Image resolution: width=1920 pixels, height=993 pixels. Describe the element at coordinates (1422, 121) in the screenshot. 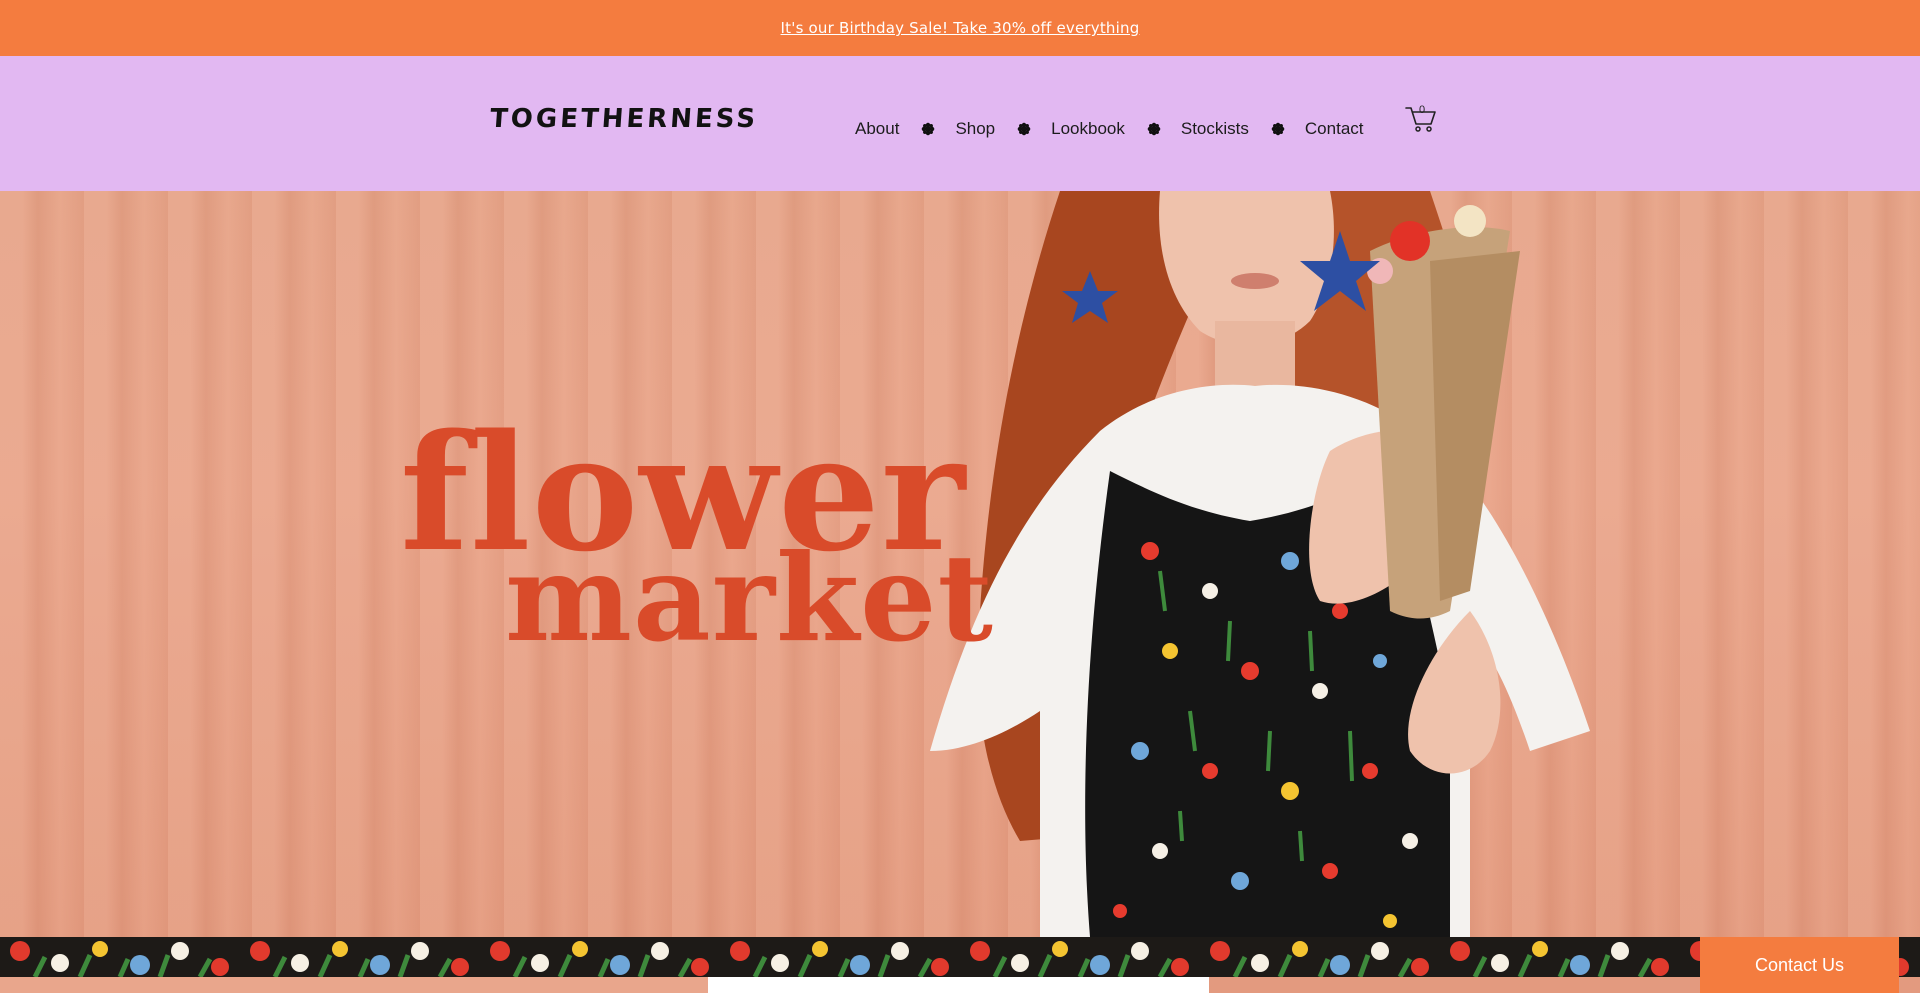

I see `cart-button: 0` at that location.